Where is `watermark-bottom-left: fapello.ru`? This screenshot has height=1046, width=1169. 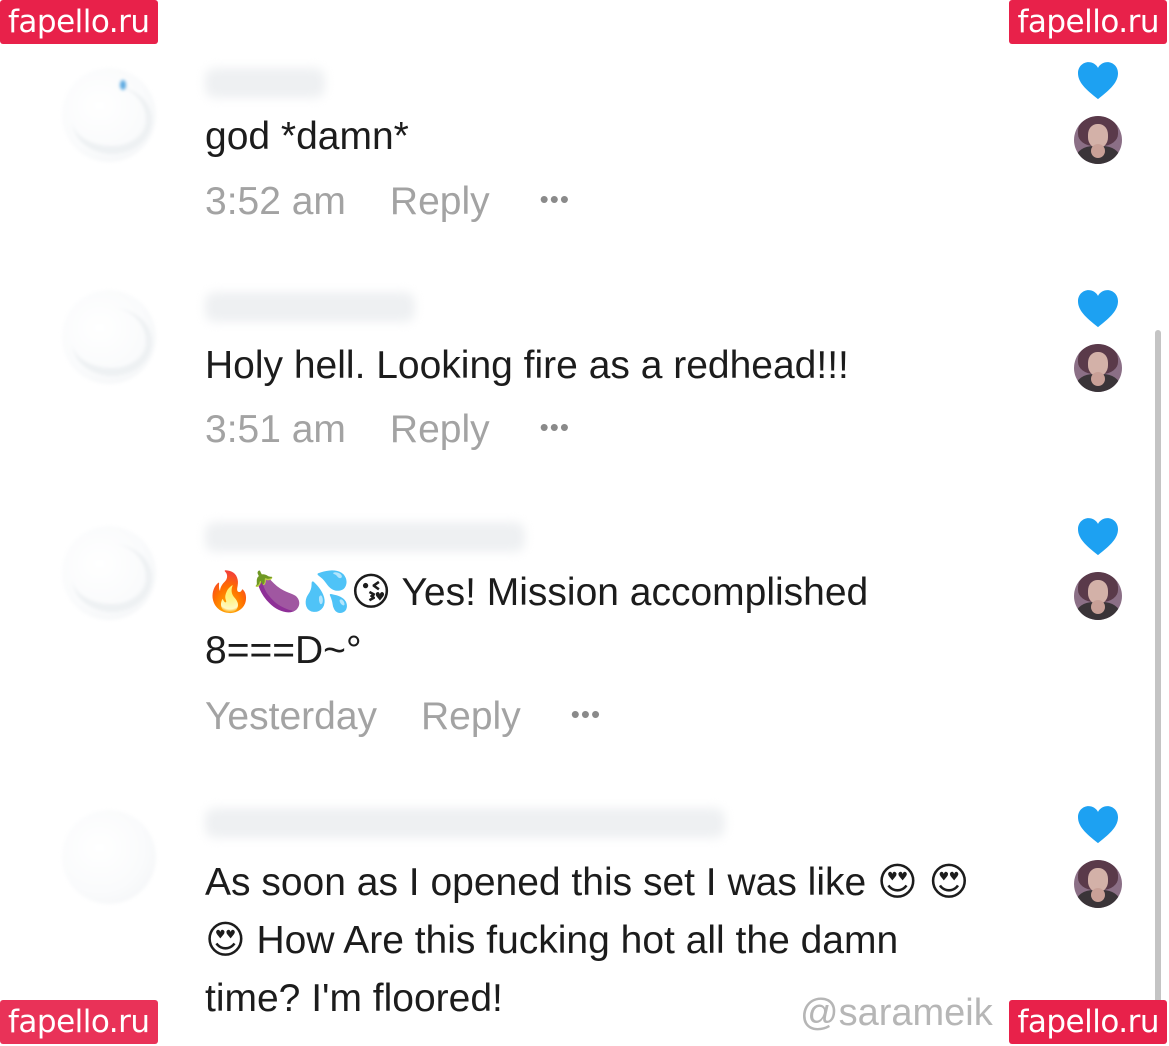
watermark-bottom-left: fapello.ru is located at coordinates (79, 1022).